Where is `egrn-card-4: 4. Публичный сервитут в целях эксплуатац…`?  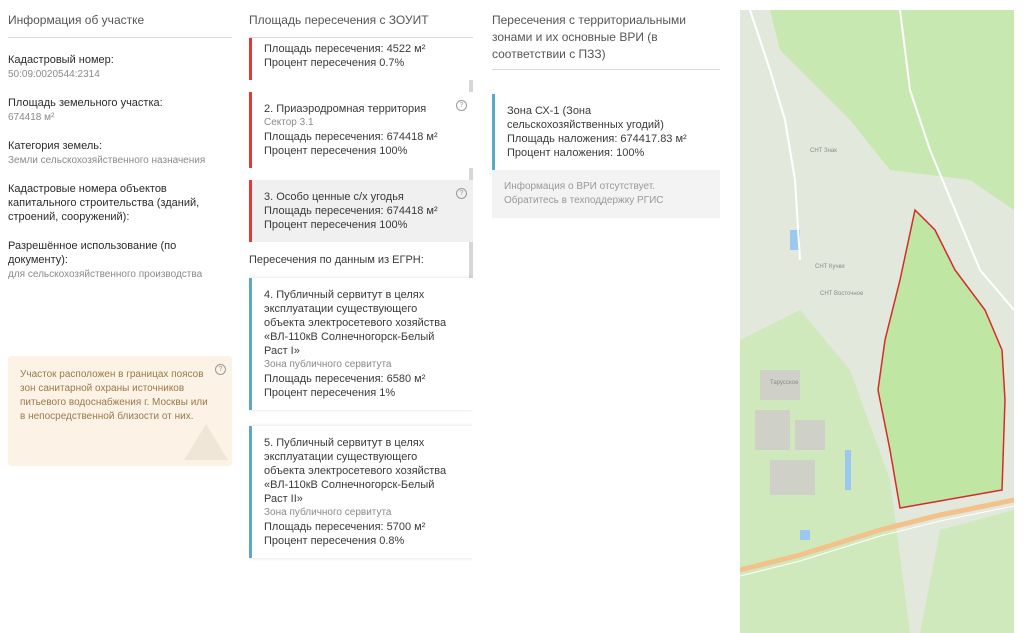 egrn-card-4: 4. Публичный сервитут в целях эксплуатац… is located at coordinates (361, 344).